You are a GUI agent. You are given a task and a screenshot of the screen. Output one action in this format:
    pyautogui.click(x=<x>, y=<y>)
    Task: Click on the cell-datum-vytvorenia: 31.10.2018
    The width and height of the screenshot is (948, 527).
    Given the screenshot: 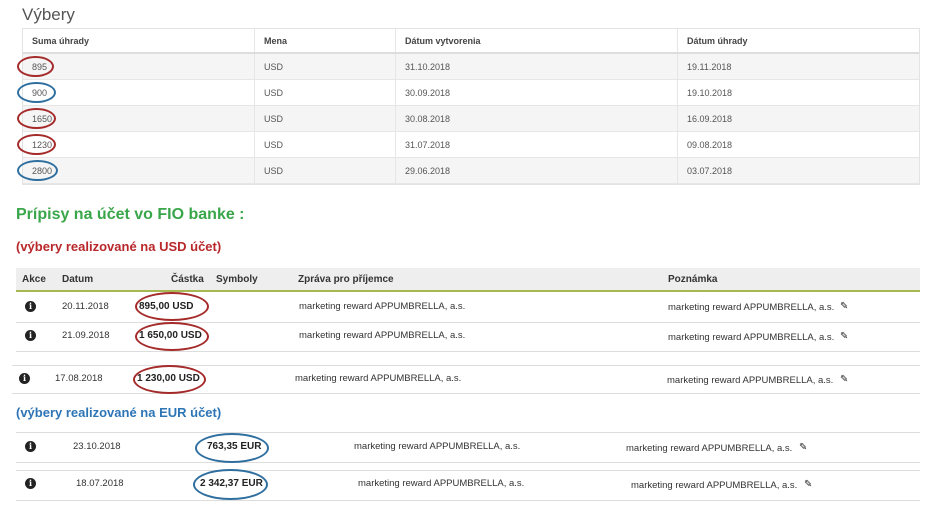 What is the action you would take?
    pyautogui.click(x=537, y=66)
    